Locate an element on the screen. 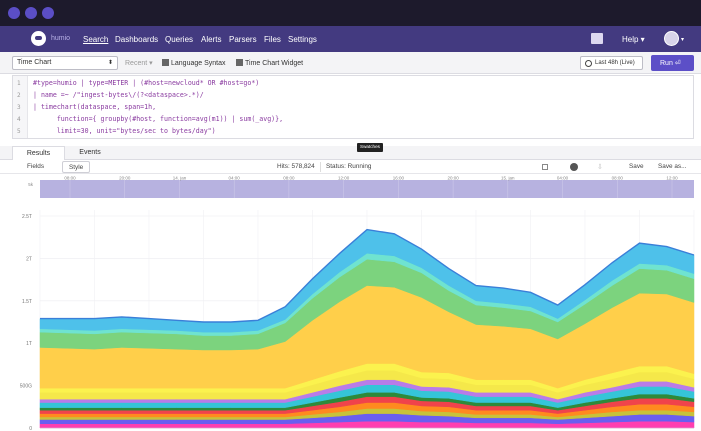 The width and height of the screenshot is (701, 431). gift-icon is located at coordinates (597, 38).